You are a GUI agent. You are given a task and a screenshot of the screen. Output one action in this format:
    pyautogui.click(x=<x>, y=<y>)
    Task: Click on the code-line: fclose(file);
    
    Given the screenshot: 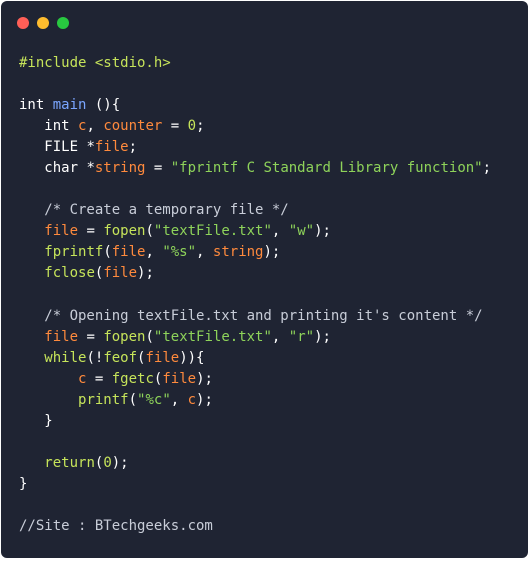 What is the action you would take?
    pyautogui.click(x=99, y=273)
    